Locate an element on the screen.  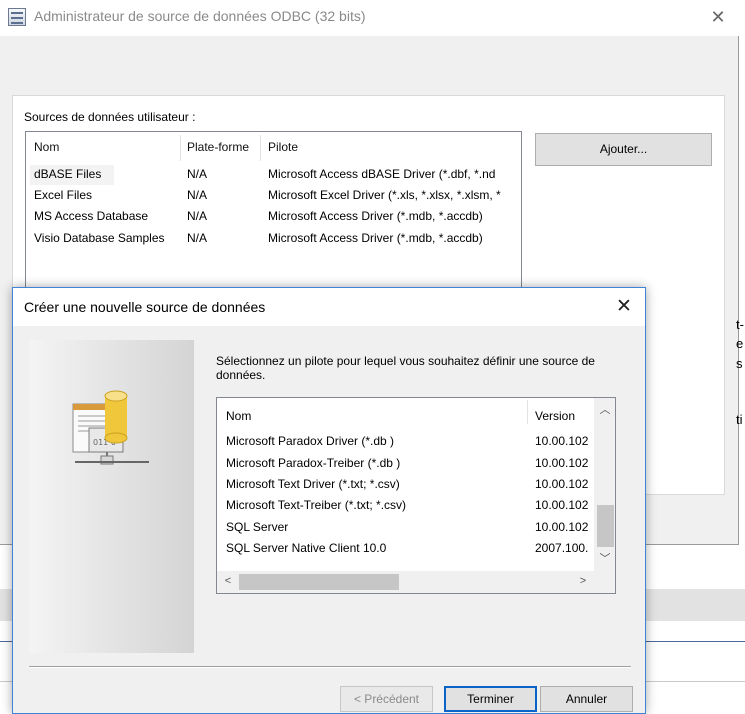
list-item-version: 2007.100. is located at coordinates (562, 548).